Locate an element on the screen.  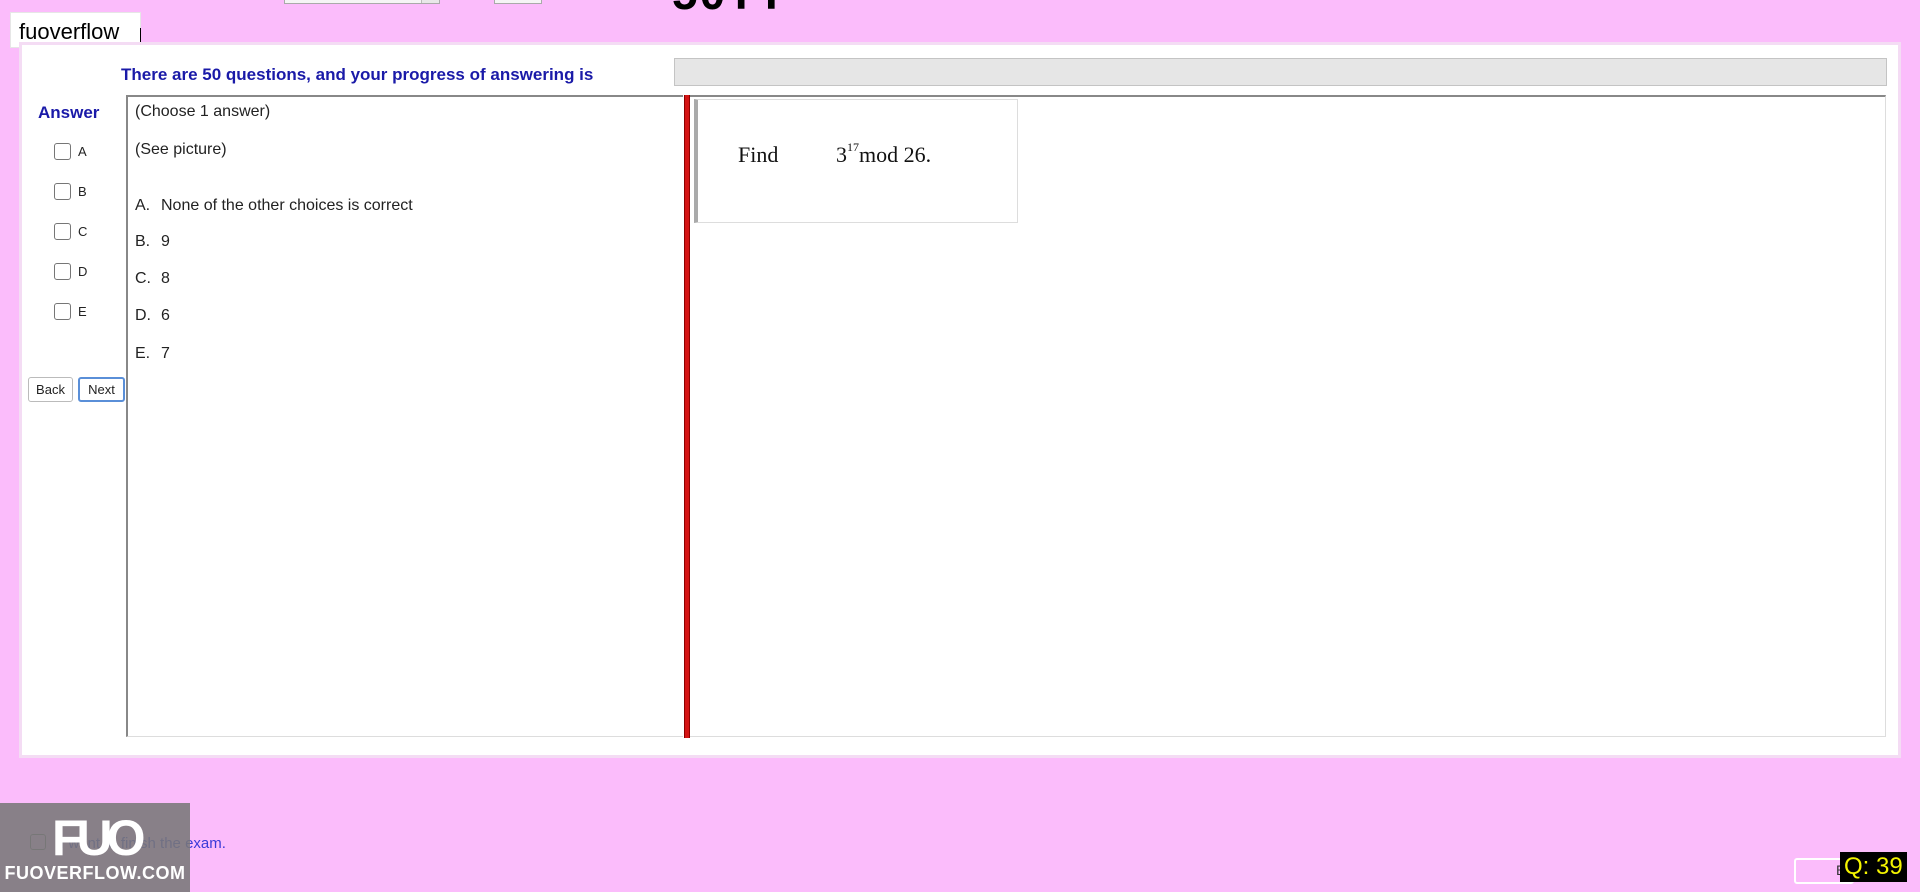
choice-text: 7 is located at coordinates (165, 353).